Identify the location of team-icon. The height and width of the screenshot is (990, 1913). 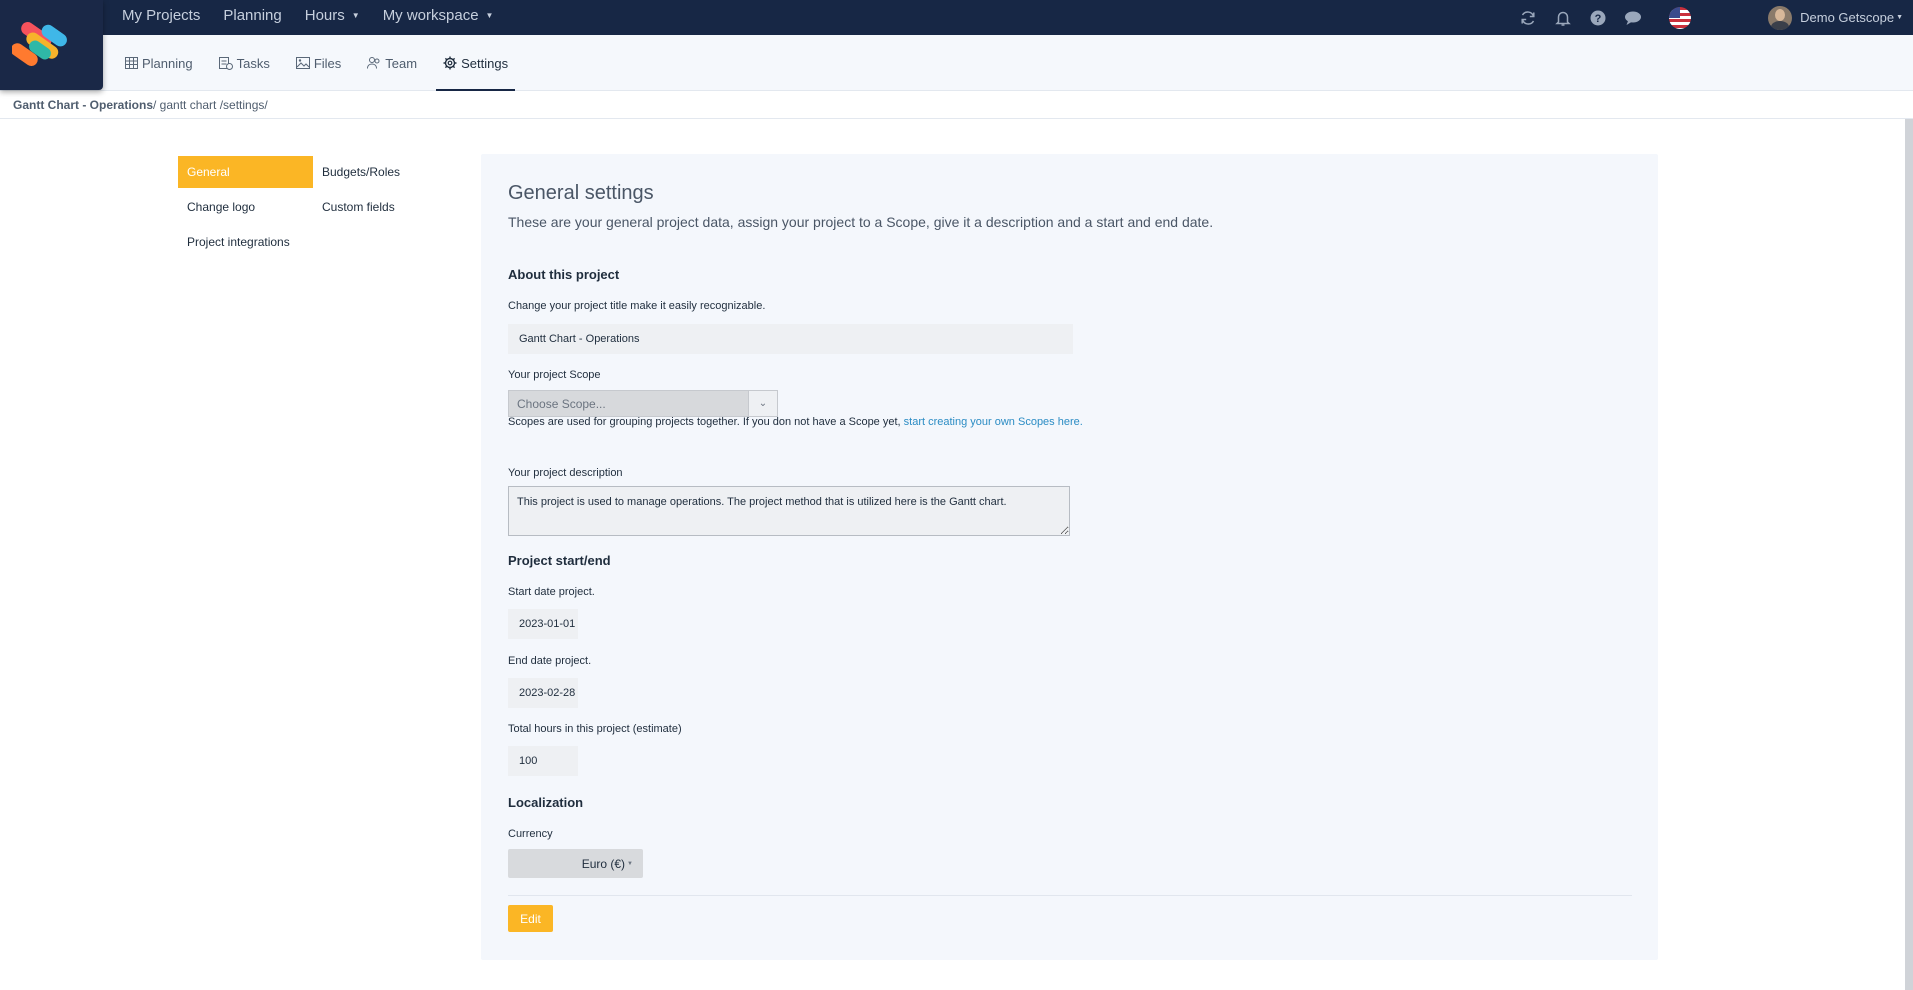
(373, 63).